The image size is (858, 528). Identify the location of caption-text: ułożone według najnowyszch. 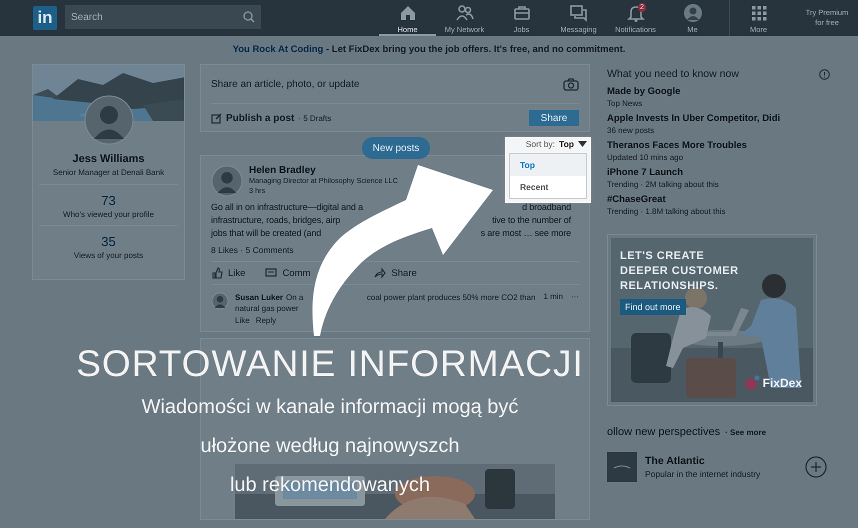
(330, 446).